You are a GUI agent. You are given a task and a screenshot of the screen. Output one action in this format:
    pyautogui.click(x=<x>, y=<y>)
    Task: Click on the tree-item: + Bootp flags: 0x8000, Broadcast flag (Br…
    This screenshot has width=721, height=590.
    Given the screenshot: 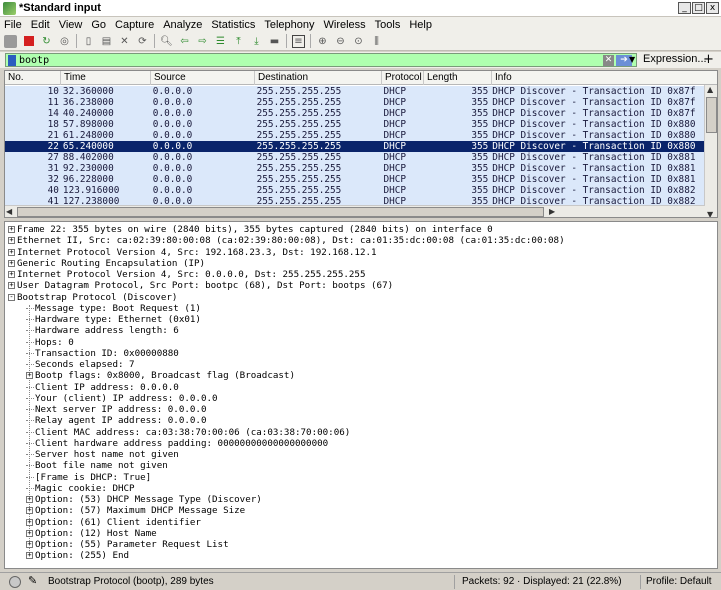 What is the action you would take?
    pyautogui.click(x=160, y=375)
    